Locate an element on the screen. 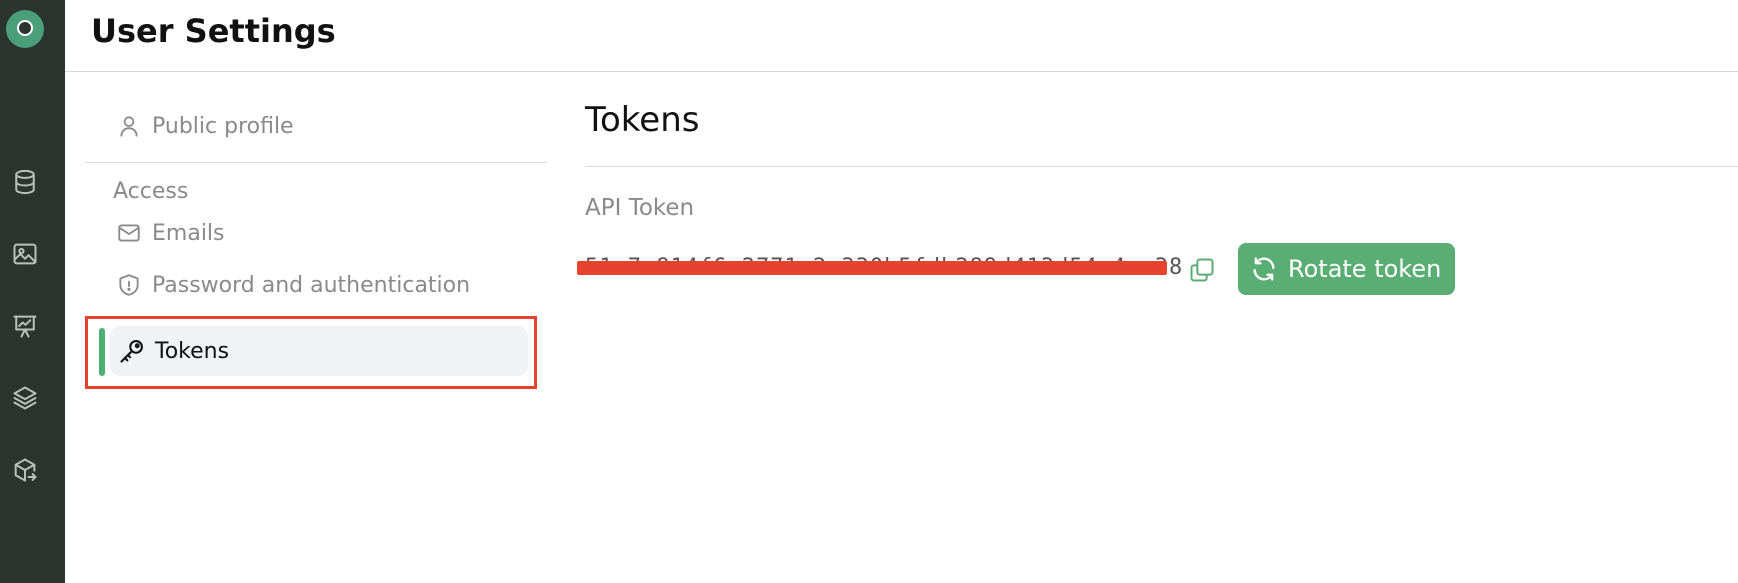 The image size is (1738, 583). copy-icon is located at coordinates (1202, 270).